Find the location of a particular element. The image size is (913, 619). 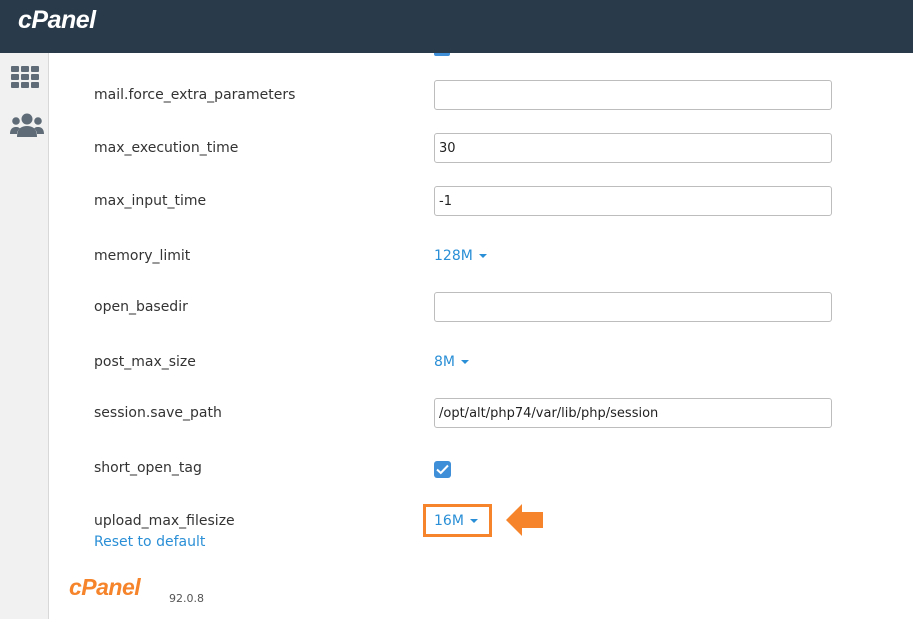

checkmark-icon is located at coordinates (442, 469).